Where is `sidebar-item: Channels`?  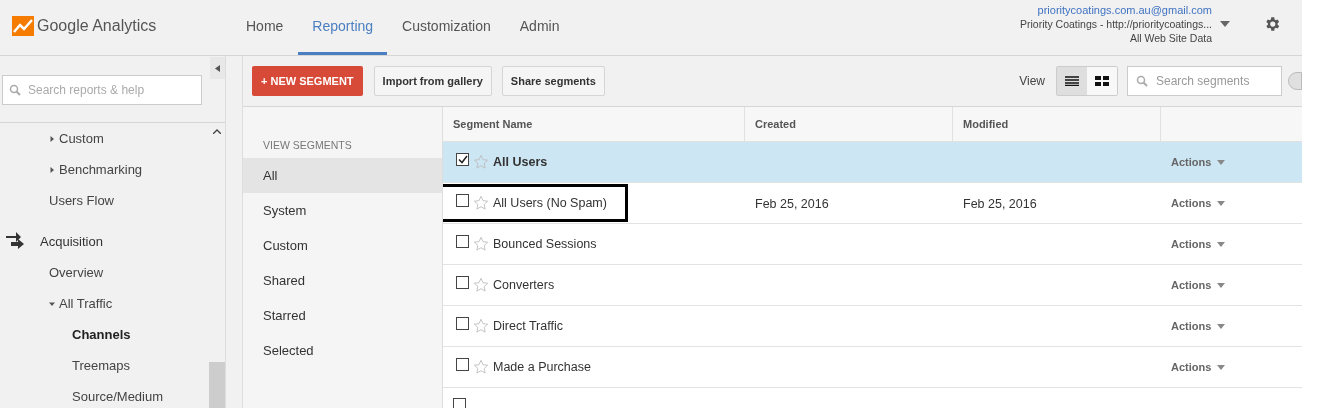
sidebar-item: Channels is located at coordinates (101, 334).